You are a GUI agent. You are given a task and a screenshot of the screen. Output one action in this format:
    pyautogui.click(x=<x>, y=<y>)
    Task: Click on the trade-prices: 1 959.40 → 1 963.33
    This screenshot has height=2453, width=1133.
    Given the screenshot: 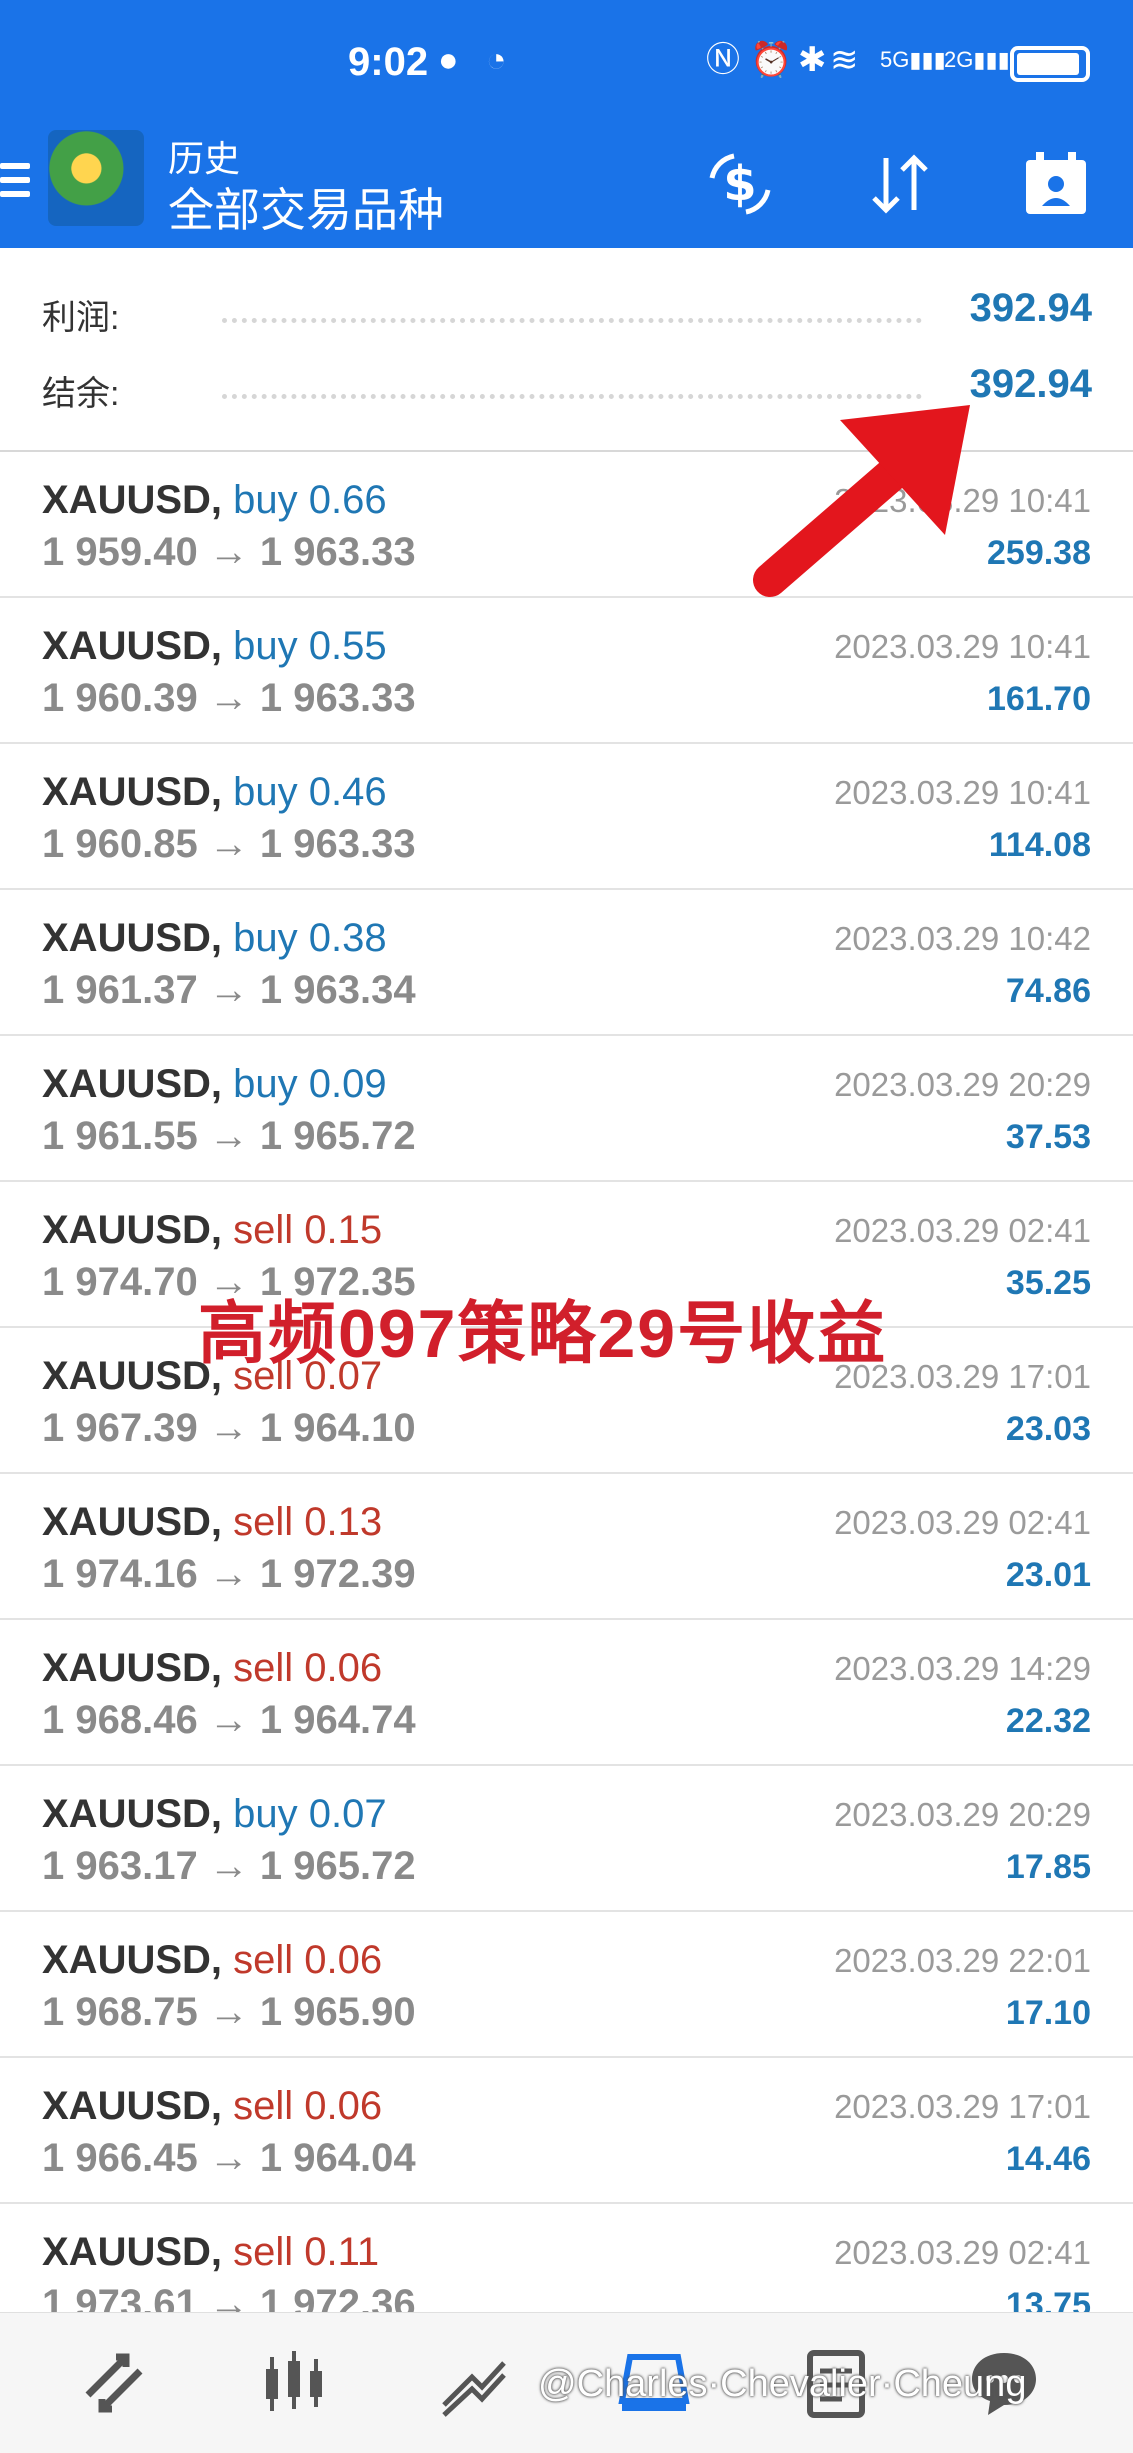 What is the action you would take?
    pyautogui.click(x=229, y=552)
    